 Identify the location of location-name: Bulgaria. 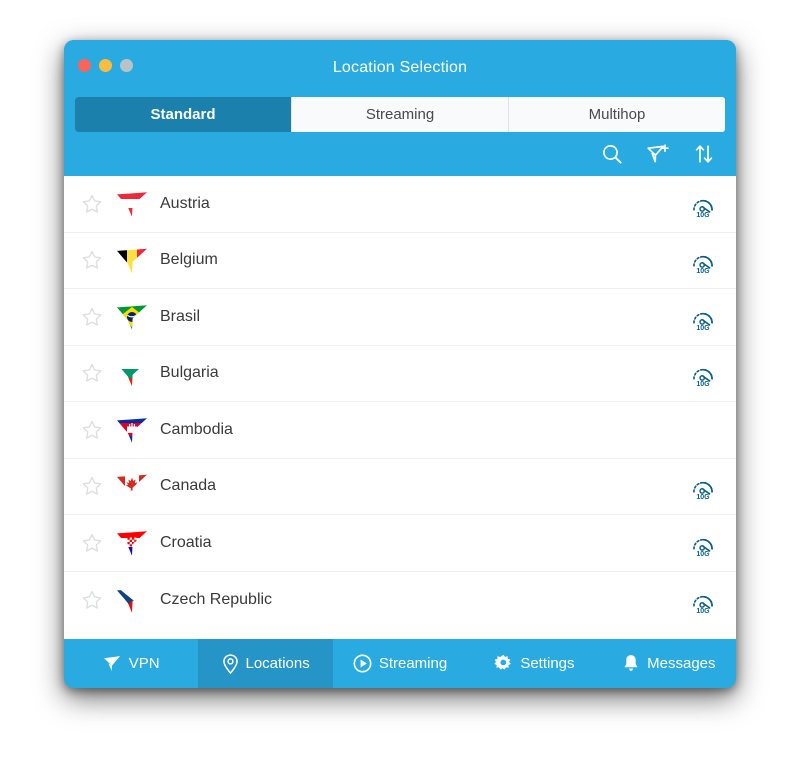
(189, 373).